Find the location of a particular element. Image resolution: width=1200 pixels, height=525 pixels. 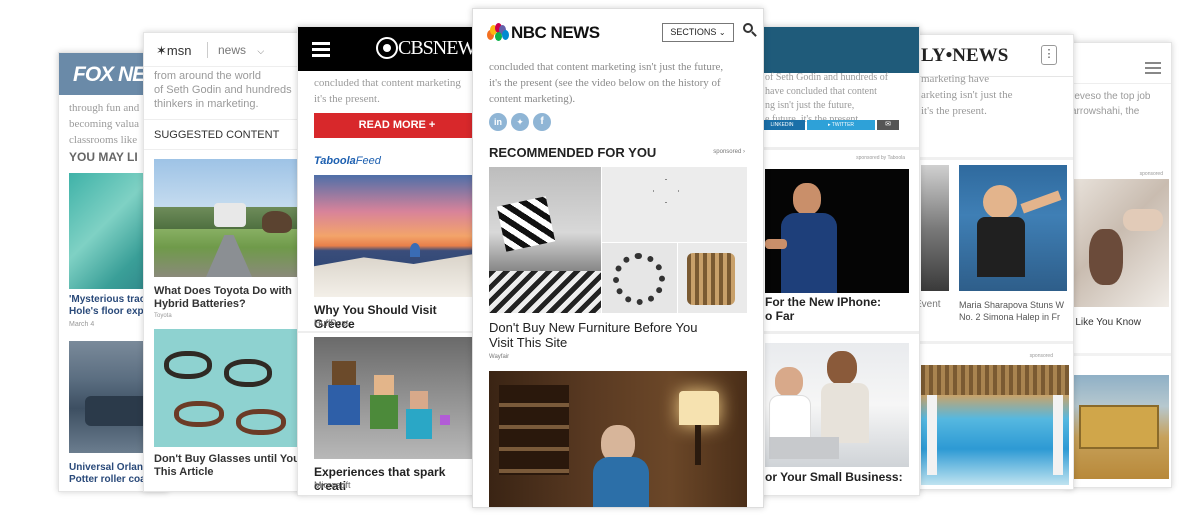

taboola-feed-label: TaboolaFeed is located at coordinates (347, 161).